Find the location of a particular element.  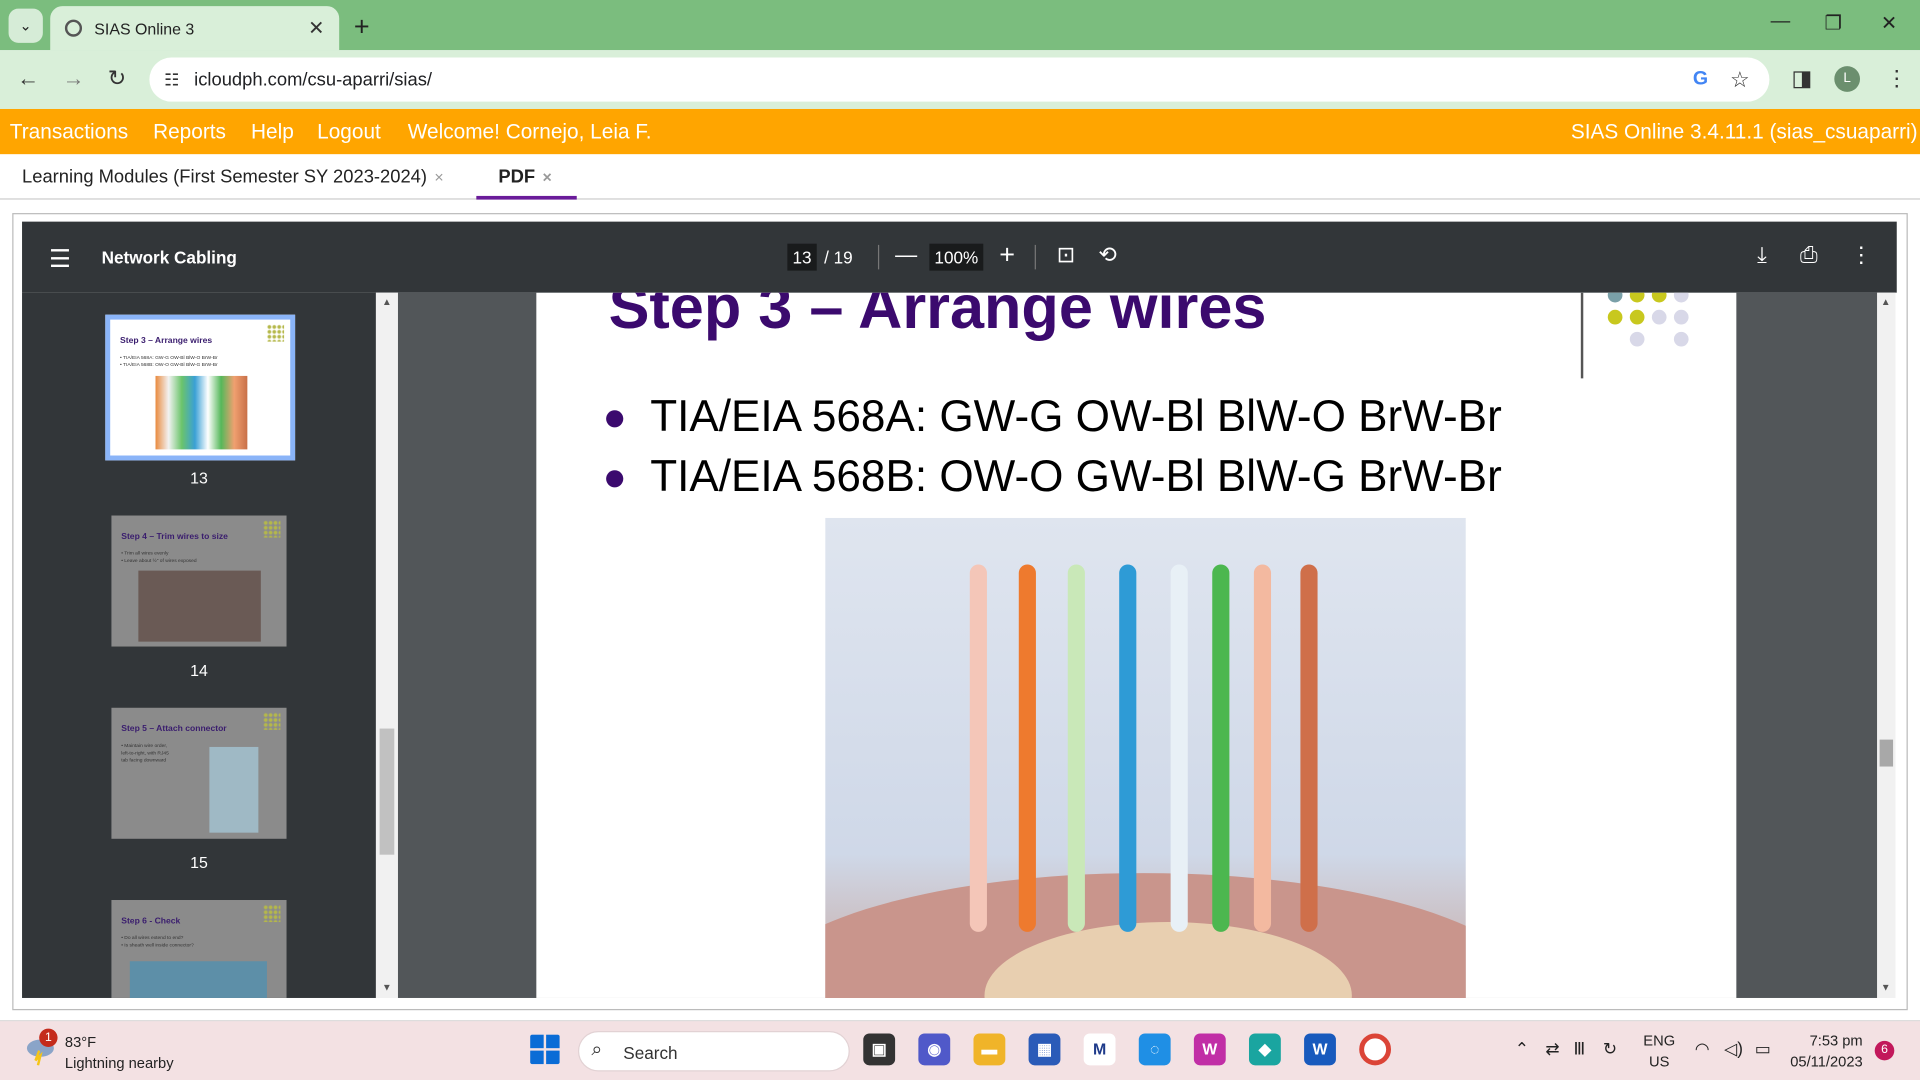

reload-button: ↻ is located at coordinates (117, 79).